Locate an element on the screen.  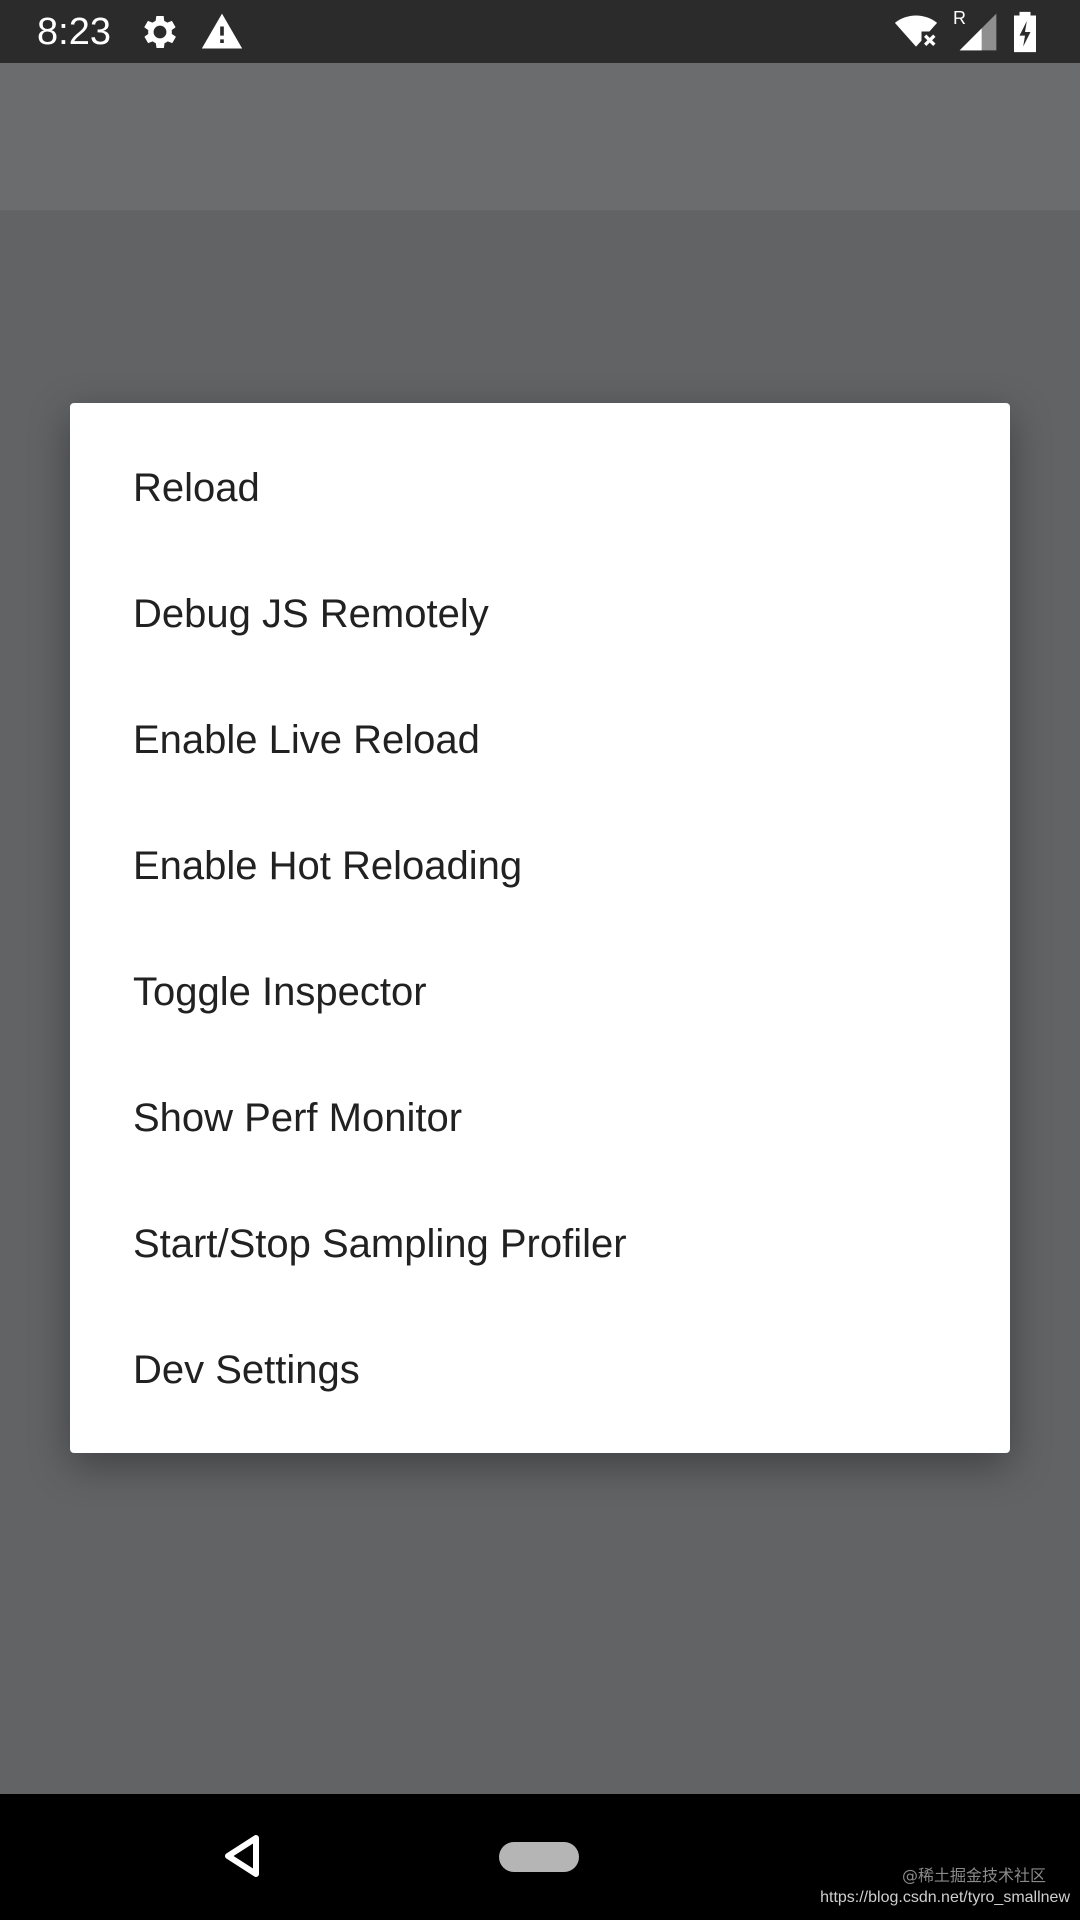
back-icon is located at coordinates (242, 1856).